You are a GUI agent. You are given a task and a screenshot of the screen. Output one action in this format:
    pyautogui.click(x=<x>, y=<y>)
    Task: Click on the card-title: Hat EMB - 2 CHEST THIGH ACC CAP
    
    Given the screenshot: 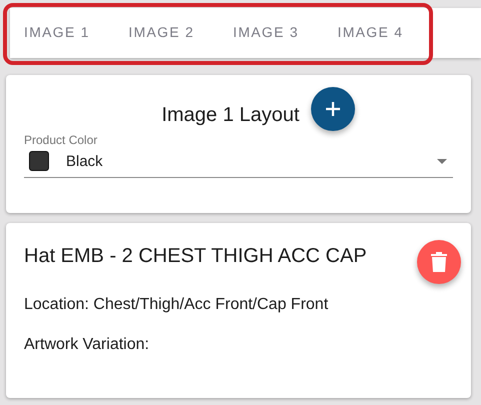 What is the action you would take?
    pyautogui.click(x=195, y=256)
    